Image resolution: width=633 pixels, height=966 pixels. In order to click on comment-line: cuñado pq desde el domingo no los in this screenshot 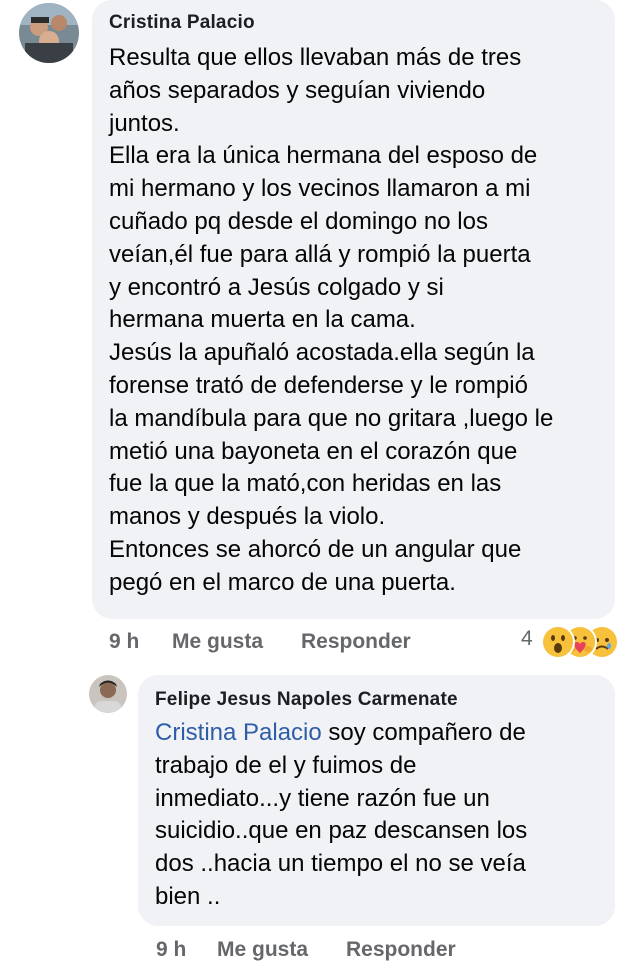, I will do `click(298, 221)`.